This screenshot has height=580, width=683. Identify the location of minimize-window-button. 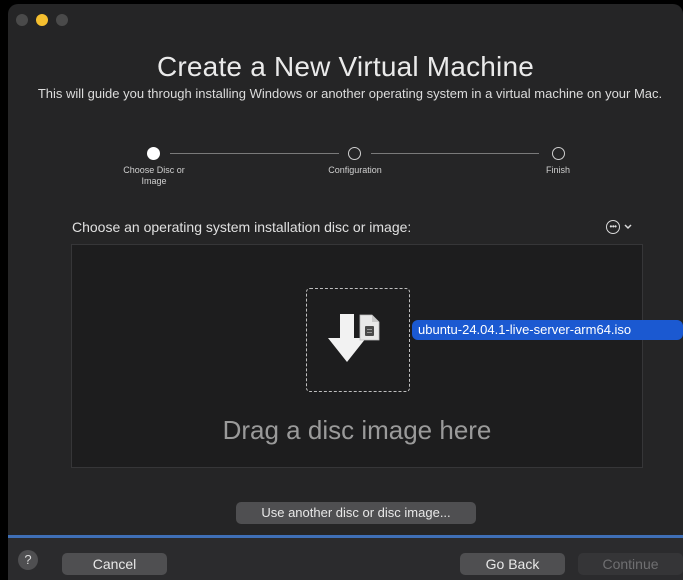
(42, 20).